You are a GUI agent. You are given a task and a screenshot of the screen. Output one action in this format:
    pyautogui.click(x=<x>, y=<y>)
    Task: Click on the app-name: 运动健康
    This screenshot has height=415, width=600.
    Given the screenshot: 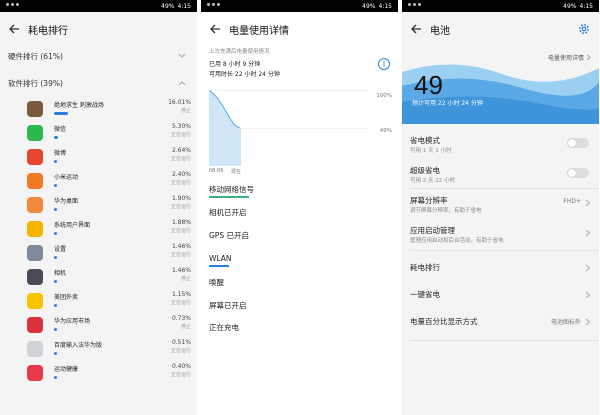 What is the action you would take?
    pyautogui.click(x=66, y=369)
    